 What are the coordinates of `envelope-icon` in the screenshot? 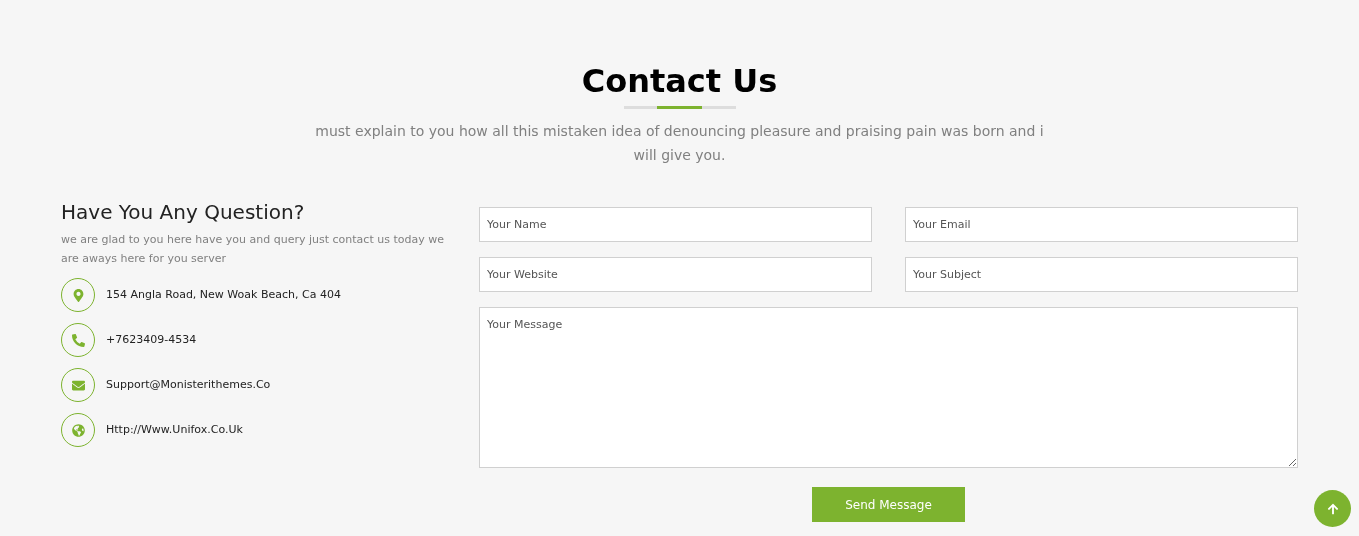 It's located at (78, 385).